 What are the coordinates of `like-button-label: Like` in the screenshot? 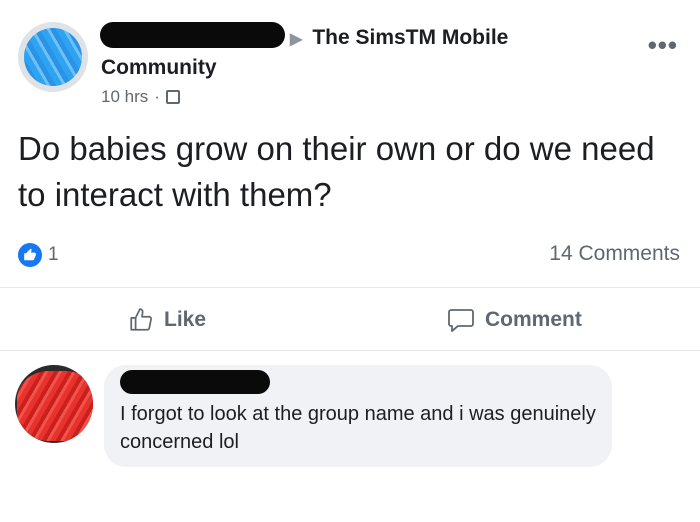 It's located at (185, 319).